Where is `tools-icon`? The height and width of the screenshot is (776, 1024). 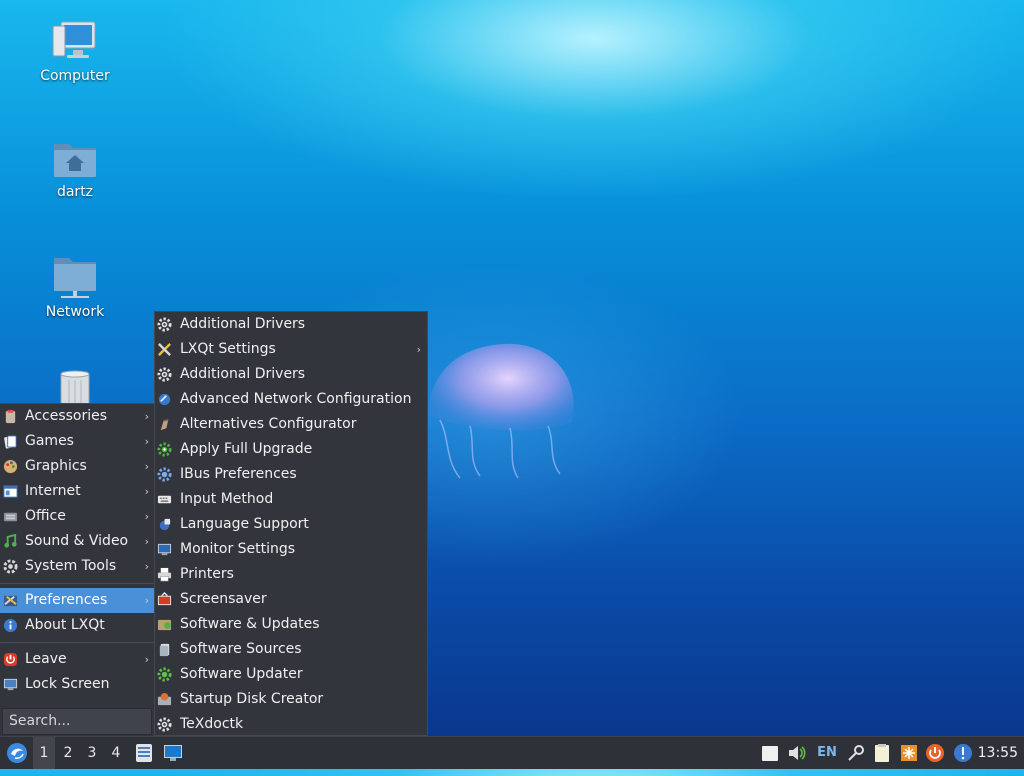
tools-icon is located at coordinates (164, 349).